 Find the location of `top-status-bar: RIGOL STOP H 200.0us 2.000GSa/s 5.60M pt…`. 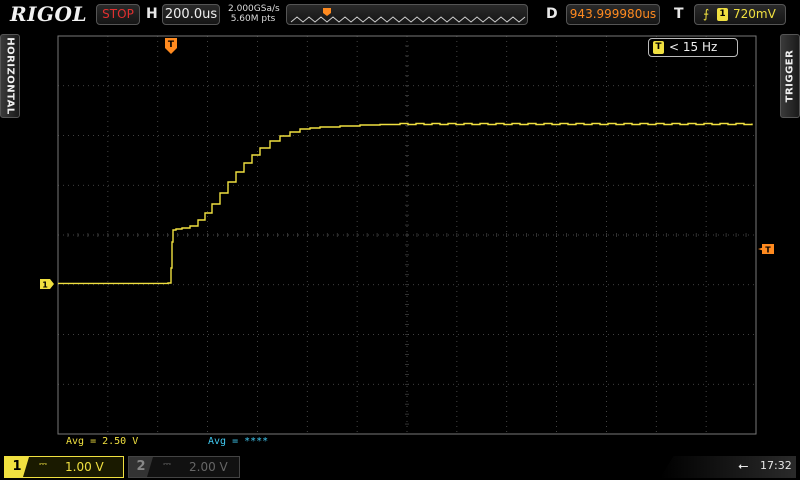

top-status-bar: RIGOL STOP H 200.0us 2.000GSa/s 5.60M pt… is located at coordinates (400, 15).